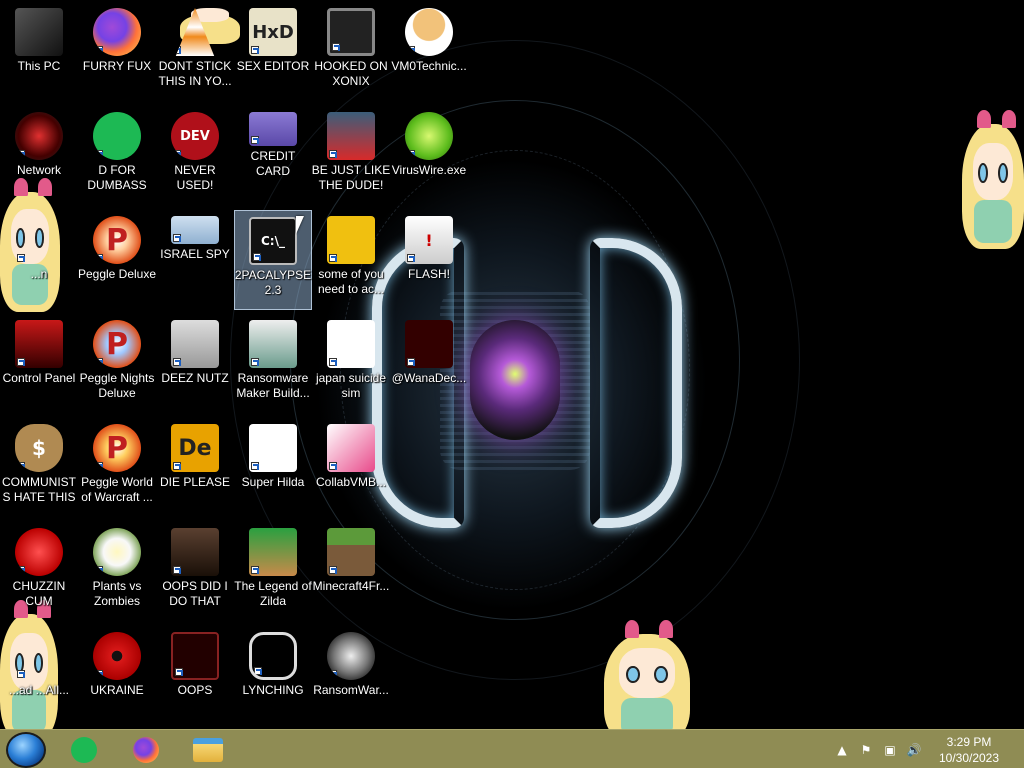 The image size is (1024, 768). I want to click on desktop-icon-label: FLASH!, so click(428, 274).